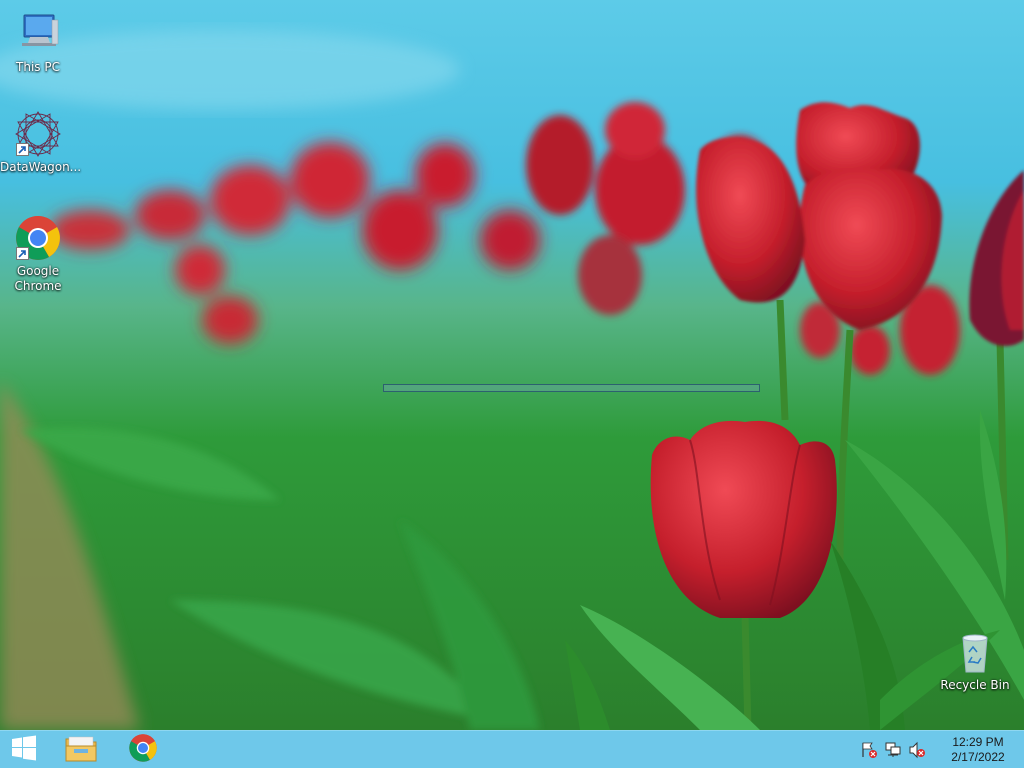  I want to click on taskbar: 12:29 PM 2/17/2022, so click(512, 749).